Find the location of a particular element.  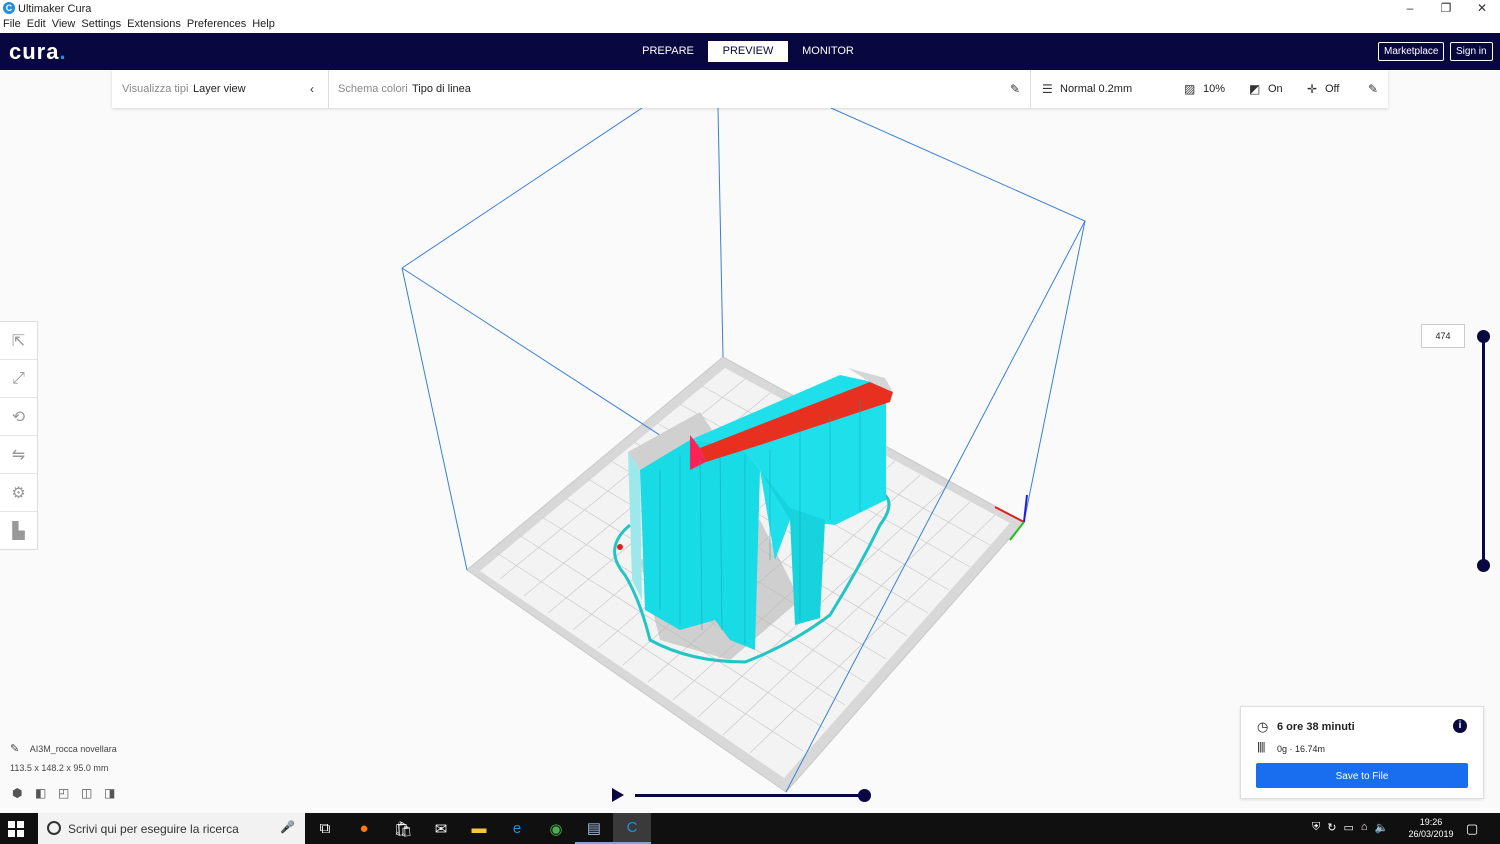

clock-icon: ◷ is located at coordinates (1263, 726).